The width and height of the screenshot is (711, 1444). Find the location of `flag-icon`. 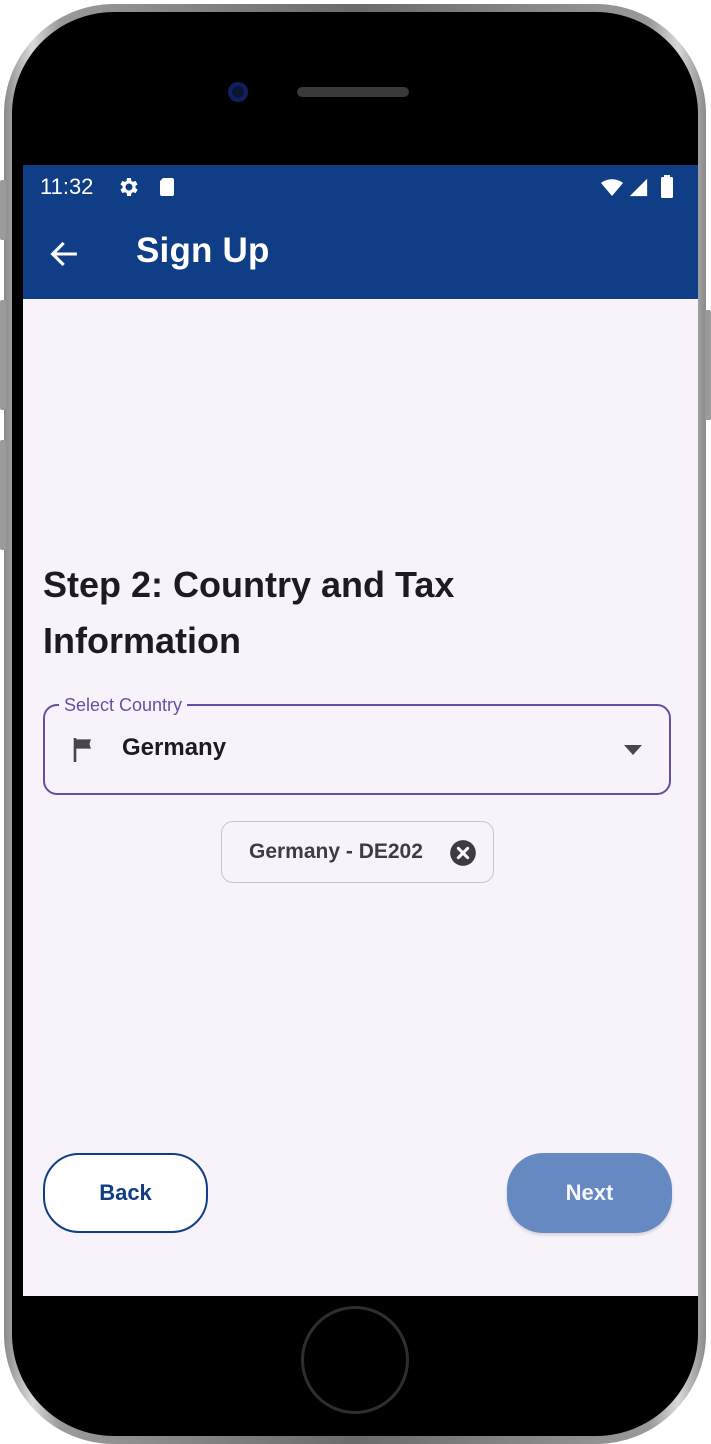

flag-icon is located at coordinates (82, 750).